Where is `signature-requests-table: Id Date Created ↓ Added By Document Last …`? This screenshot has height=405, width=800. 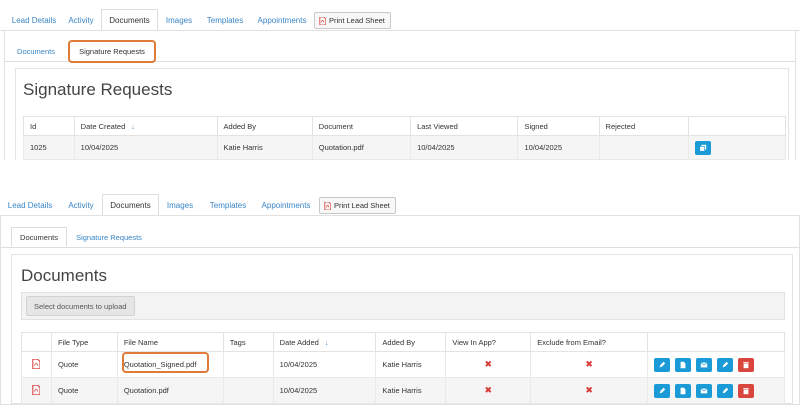
signature-requests-table: Id Date Created ↓ Added By Document Last … is located at coordinates (405, 138).